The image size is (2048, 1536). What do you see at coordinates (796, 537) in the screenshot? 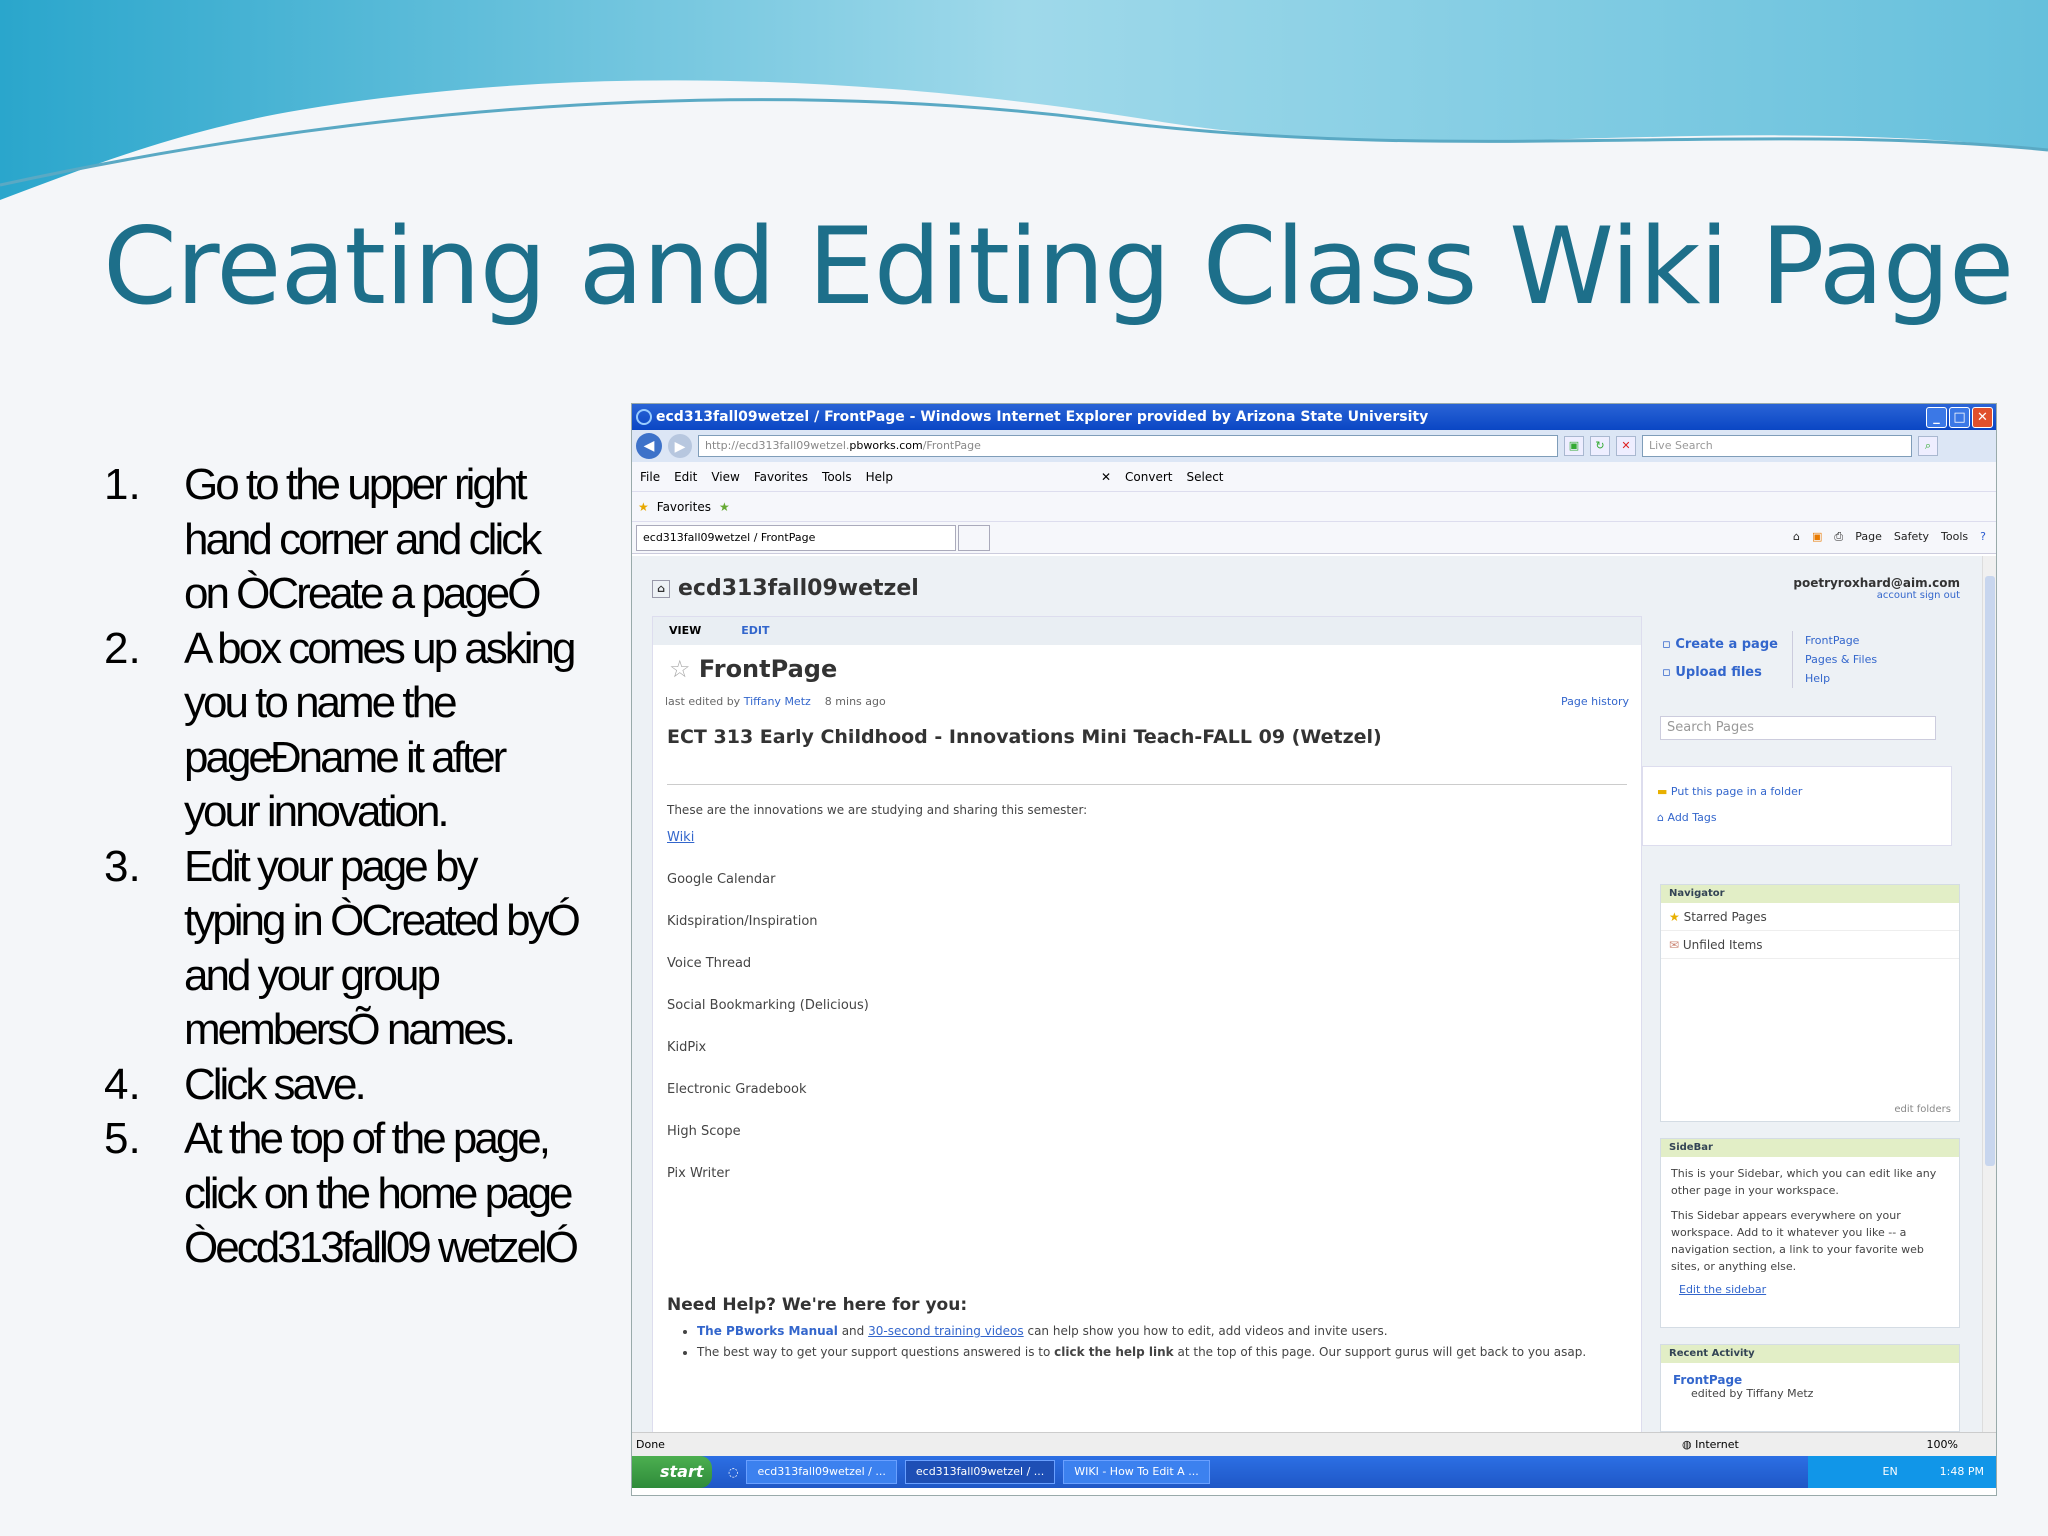
I see `browser-tab: ecd313fall09wetzel / FrontPage` at bounding box center [796, 537].